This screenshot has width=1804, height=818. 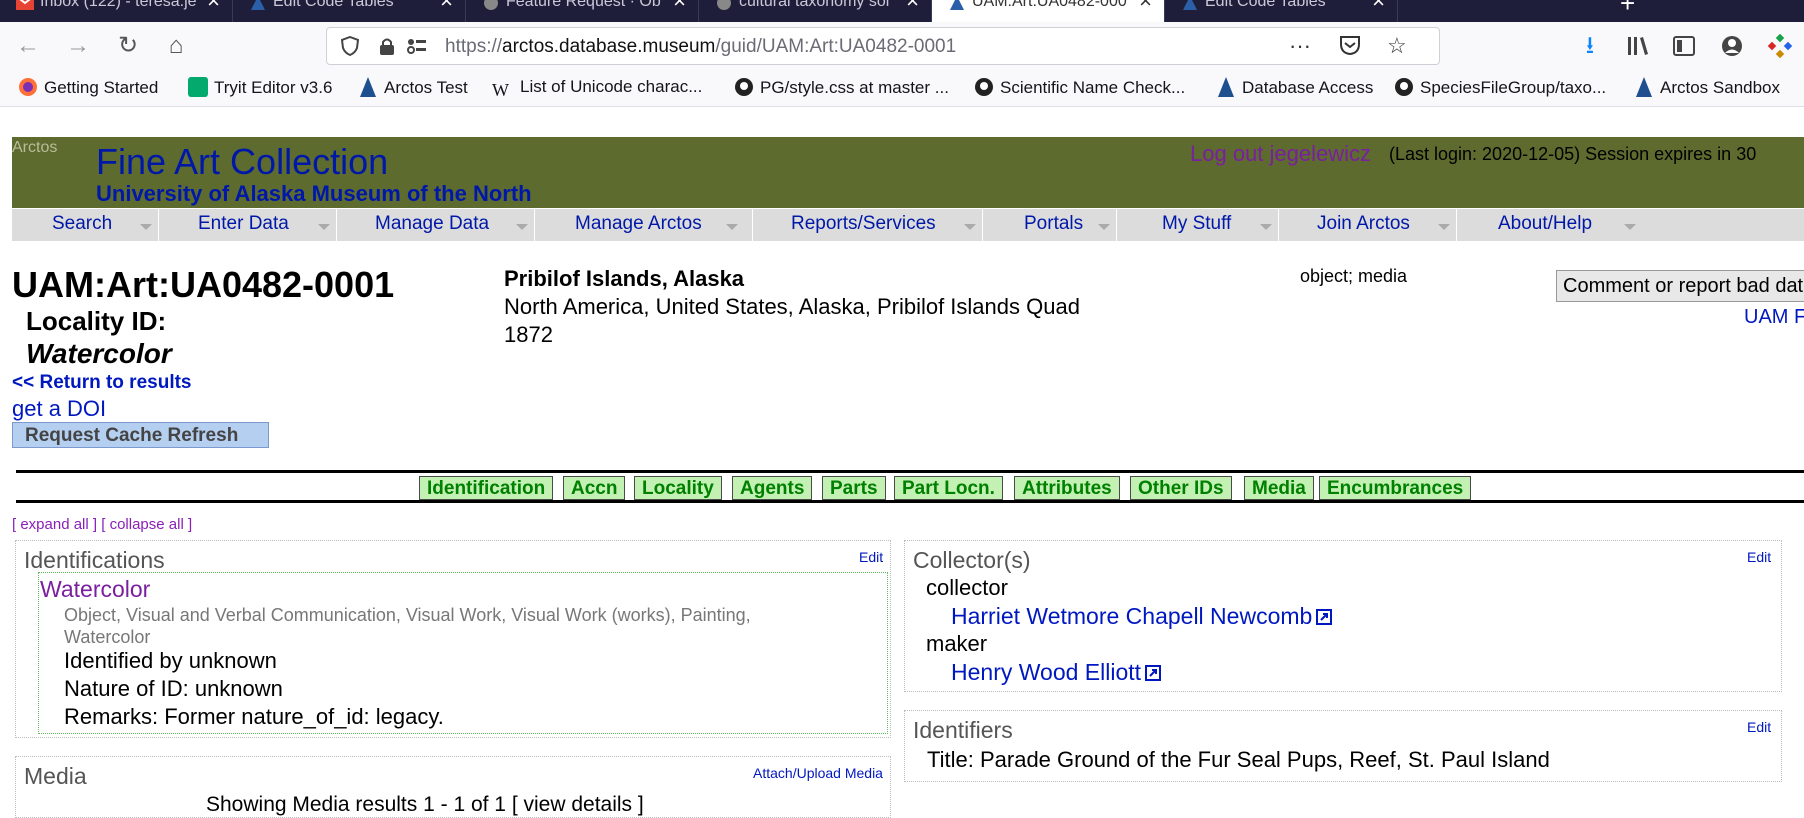 What do you see at coordinates (1300, 46) in the screenshot?
I see `more-actions-icon: ···` at bounding box center [1300, 46].